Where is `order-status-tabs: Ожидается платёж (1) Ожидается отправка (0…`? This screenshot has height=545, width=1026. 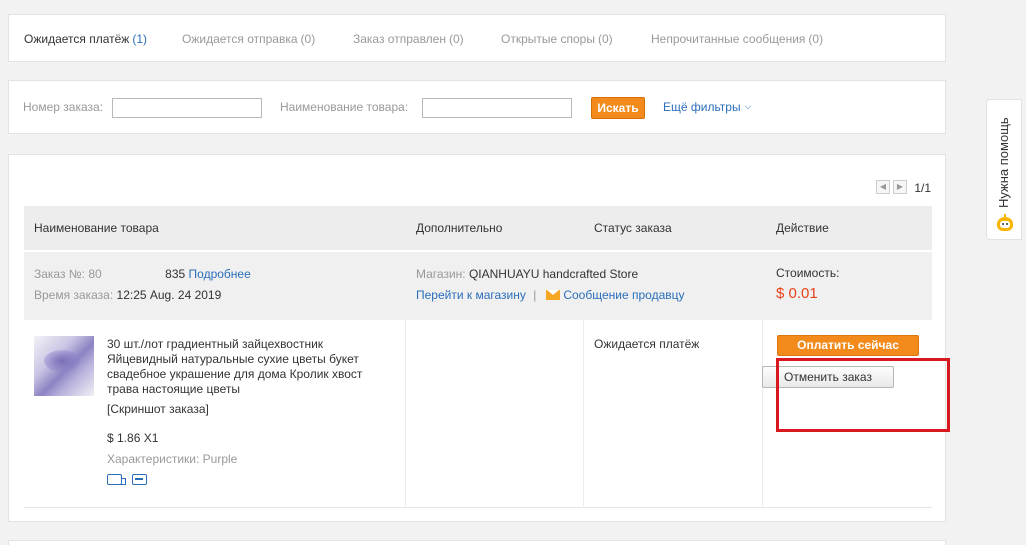 order-status-tabs: Ожидается платёж (1) Ожидается отправка (0… is located at coordinates (477, 38).